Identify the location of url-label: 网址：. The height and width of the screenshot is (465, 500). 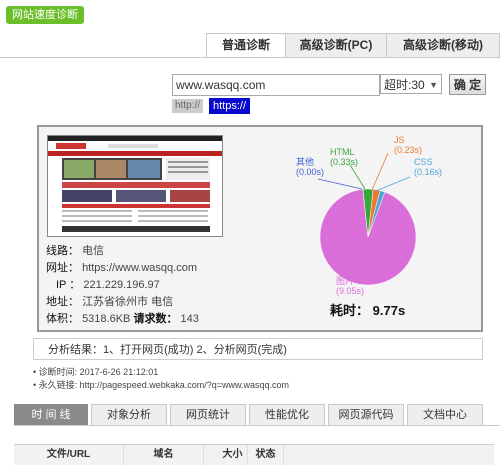
(62, 268).